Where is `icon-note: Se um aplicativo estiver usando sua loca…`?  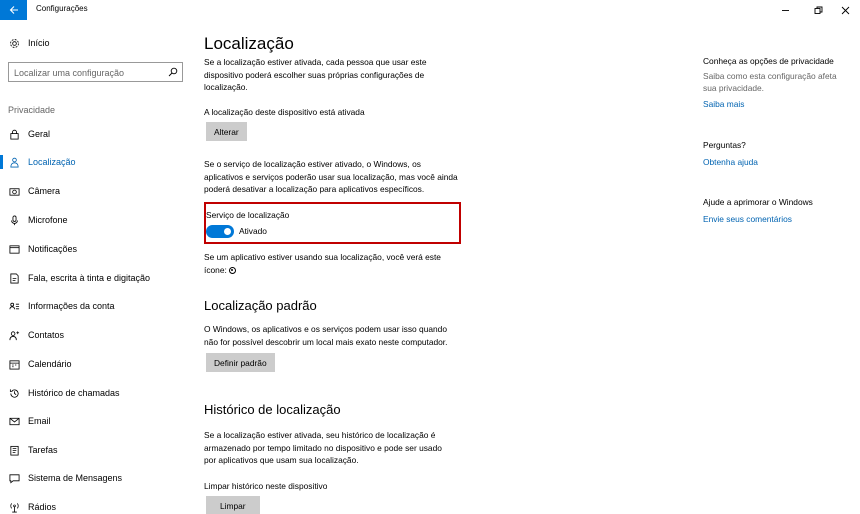 icon-note: Se um aplicativo estiver usando sua loca… is located at coordinates (336, 263).